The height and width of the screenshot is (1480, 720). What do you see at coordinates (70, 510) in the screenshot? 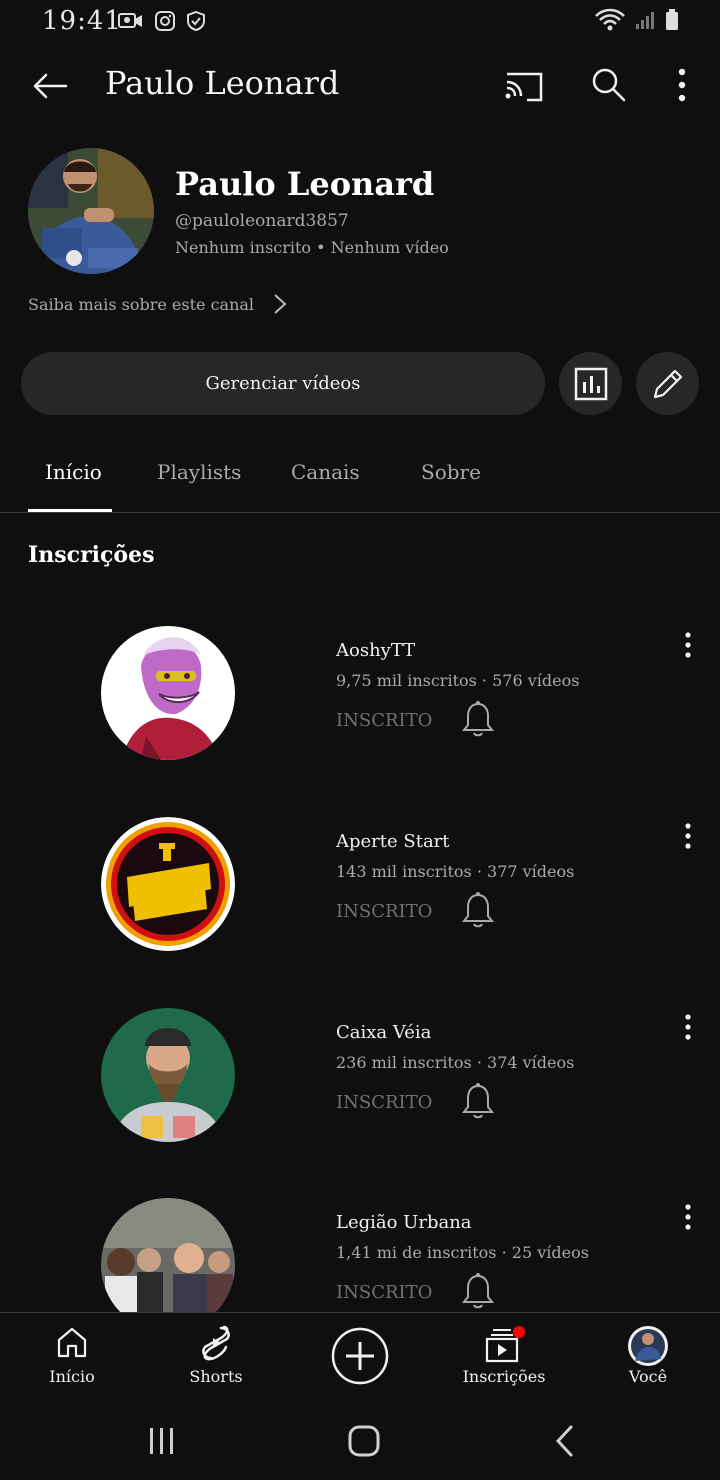
I see `active-tab-indicator` at bounding box center [70, 510].